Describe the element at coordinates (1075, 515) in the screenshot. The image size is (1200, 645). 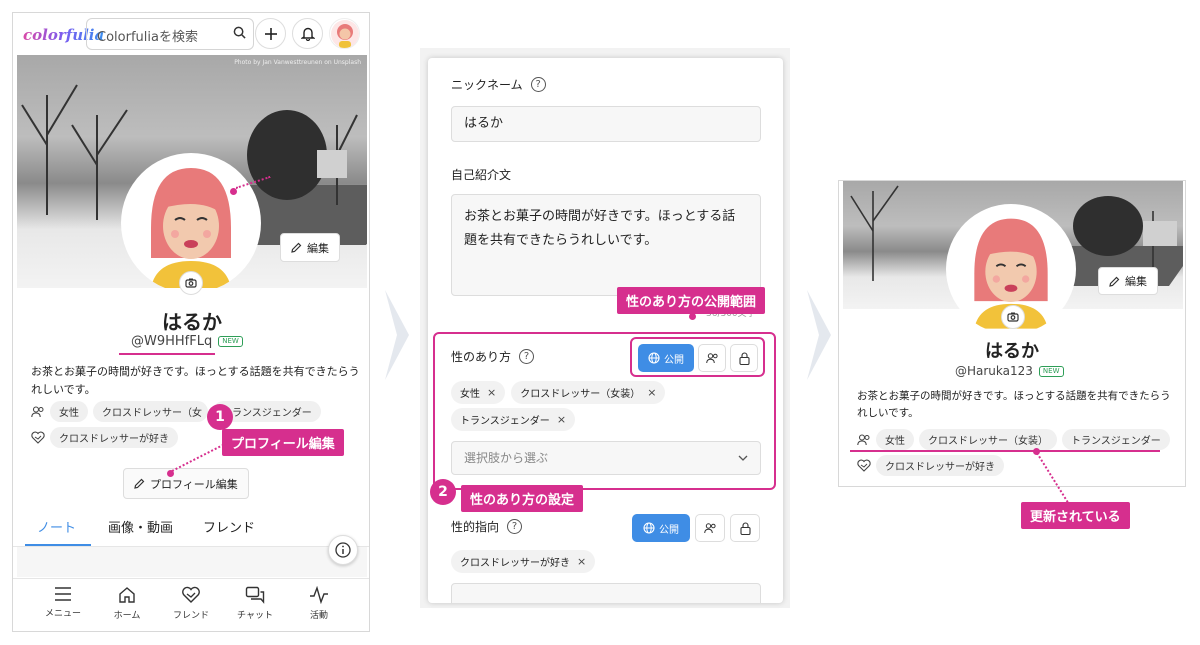
I see `updated-annotation-label: 更新されている` at that location.